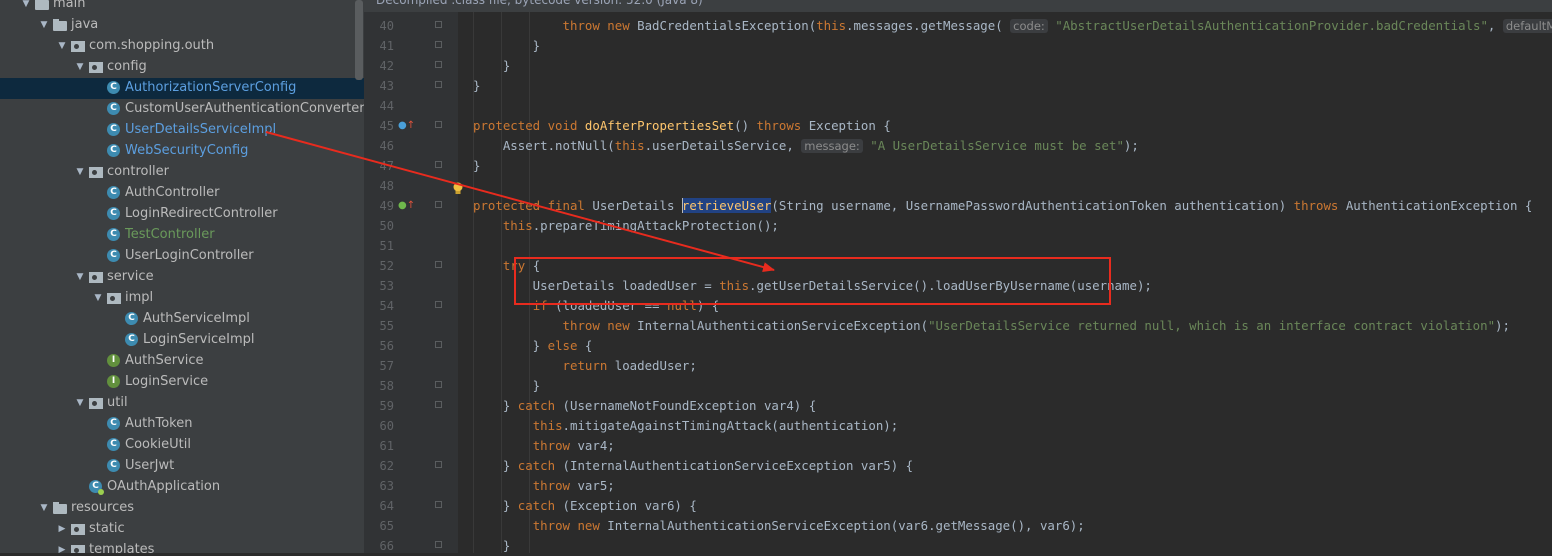  What do you see at coordinates (458, 189) in the screenshot?
I see `lightbulb-icon` at bounding box center [458, 189].